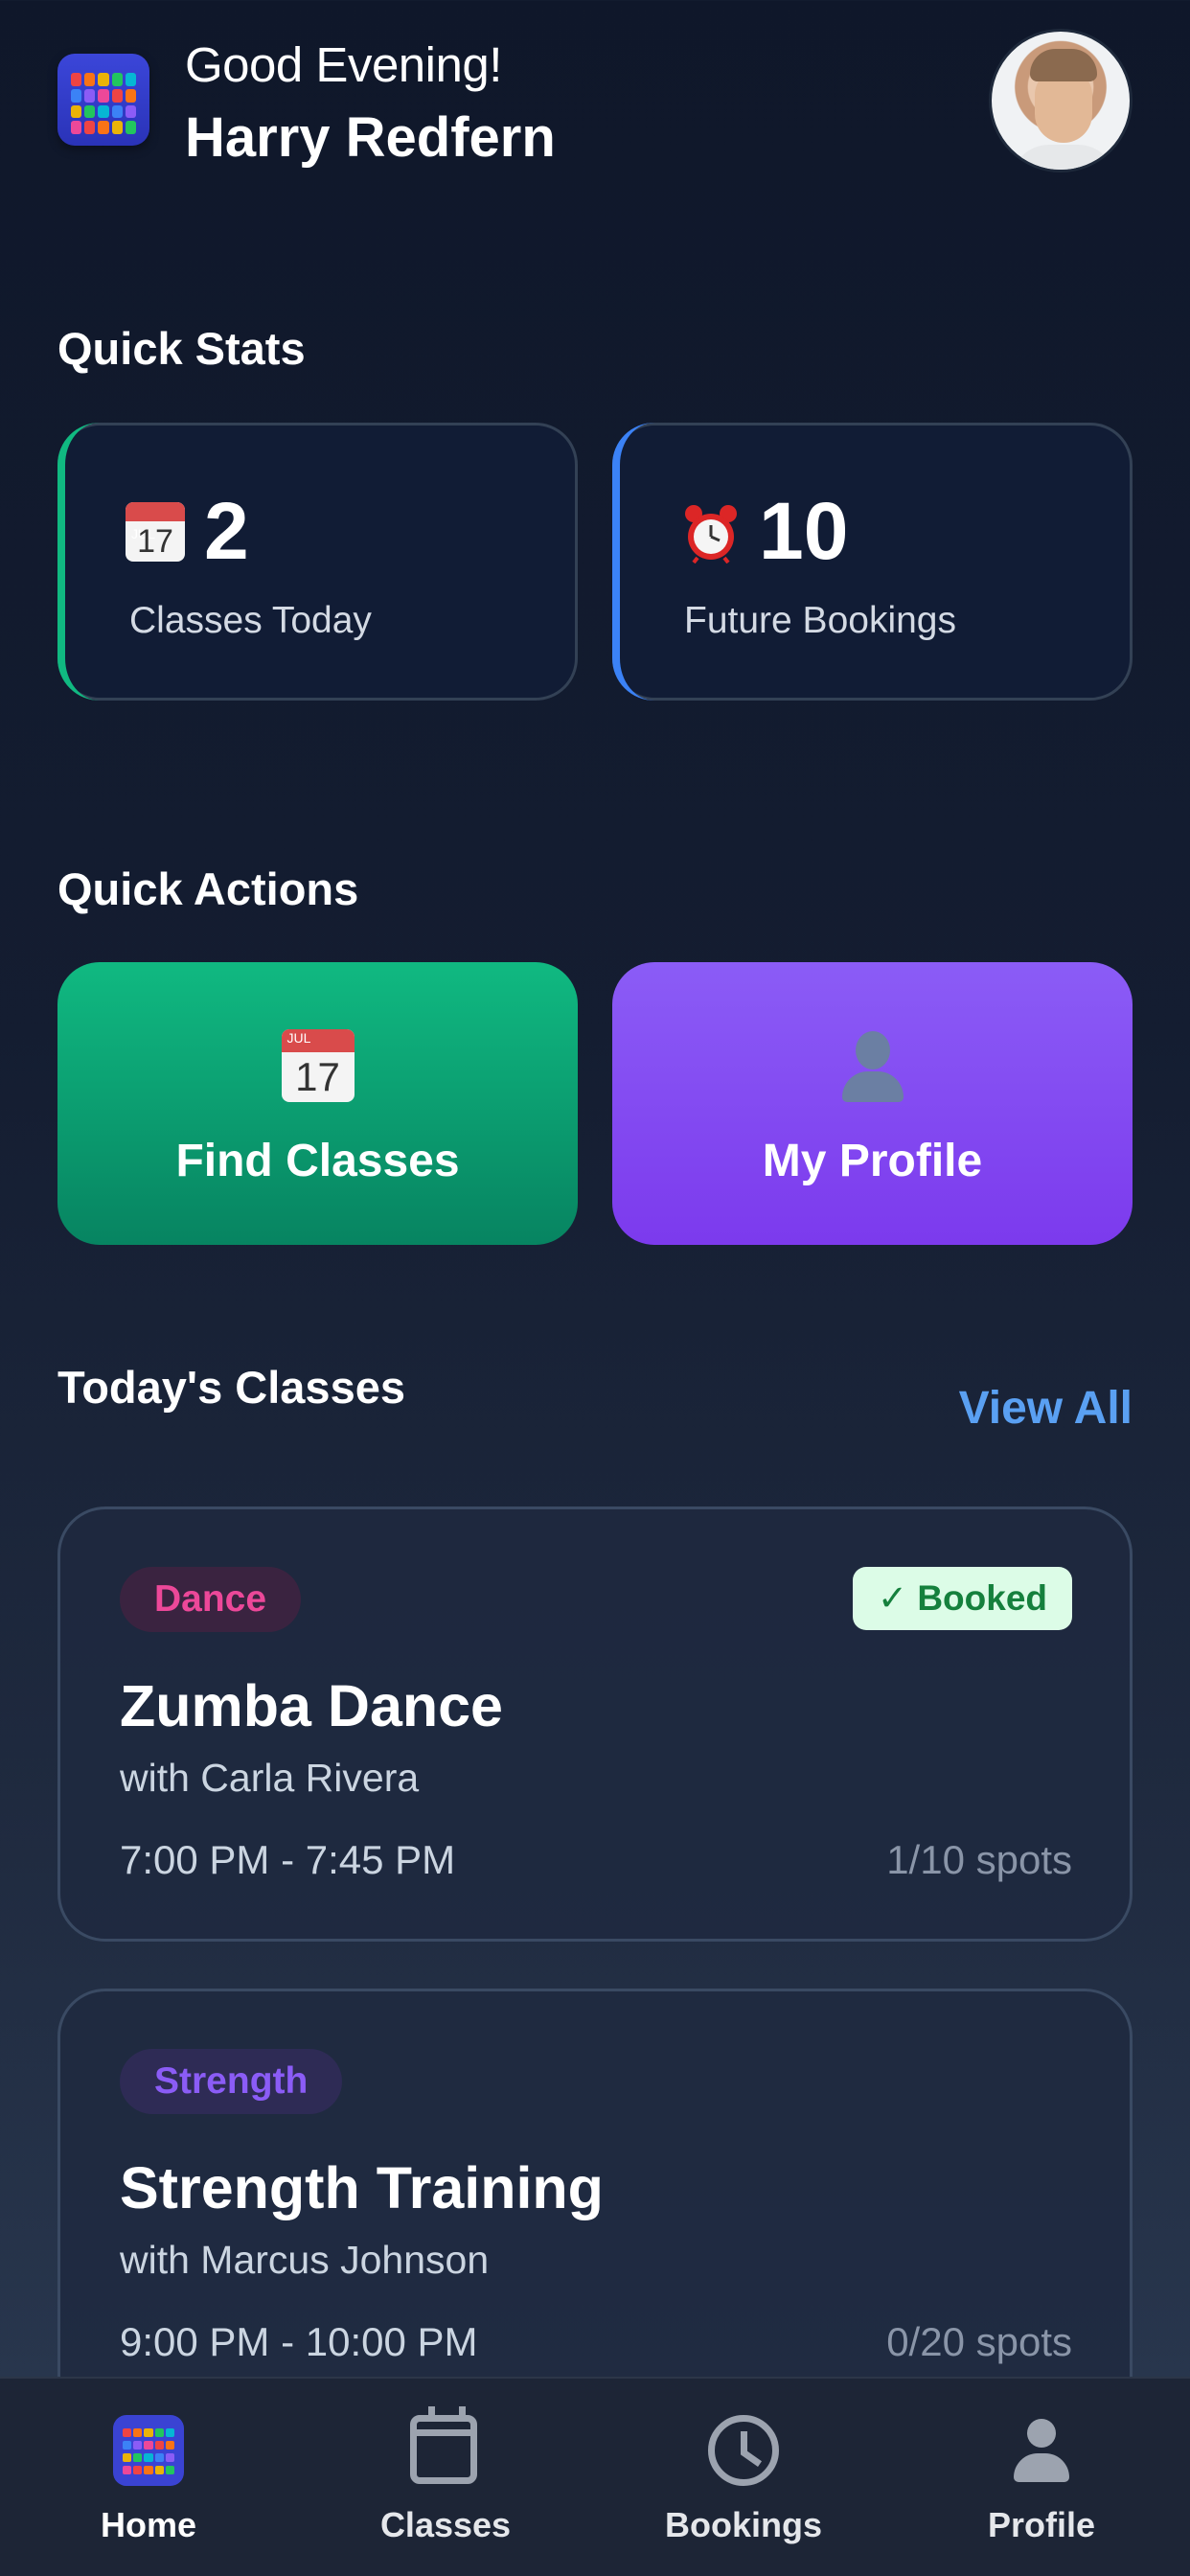  What do you see at coordinates (711, 533) in the screenshot?
I see `alarm-clock-icon` at bounding box center [711, 533].